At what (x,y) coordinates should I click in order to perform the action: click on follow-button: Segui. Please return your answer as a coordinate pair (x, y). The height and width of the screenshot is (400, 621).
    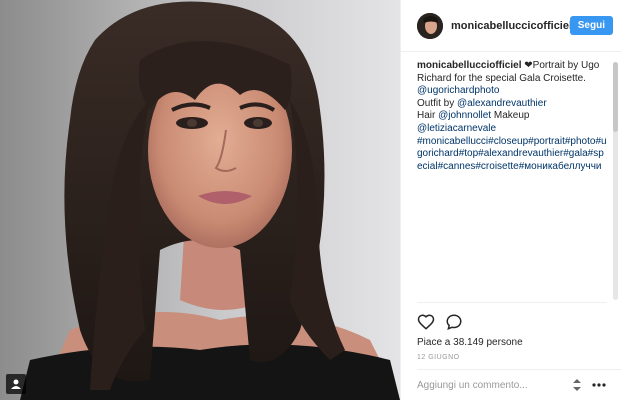
    Looking at the image, I should click on (591, 25).